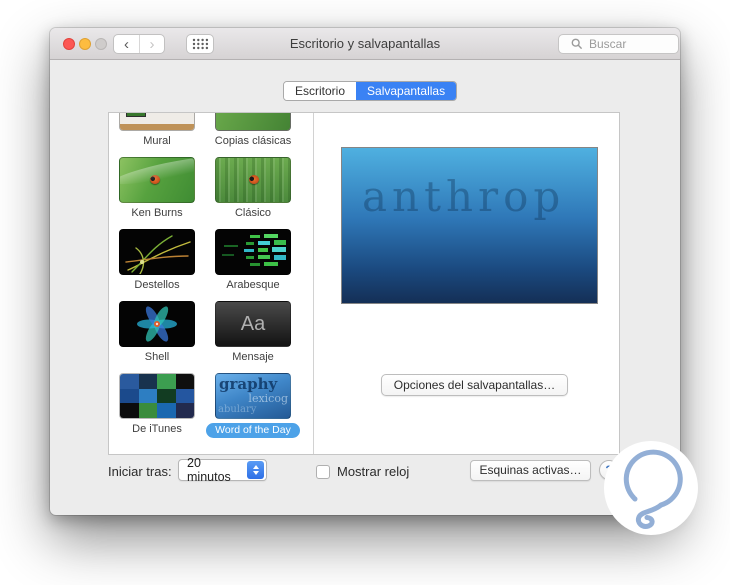 The height and width of the screenshot is (585, 730). Describe the element at coordinates (157, 357) in the screenshot. I see `saver-label: Shell` at that location.